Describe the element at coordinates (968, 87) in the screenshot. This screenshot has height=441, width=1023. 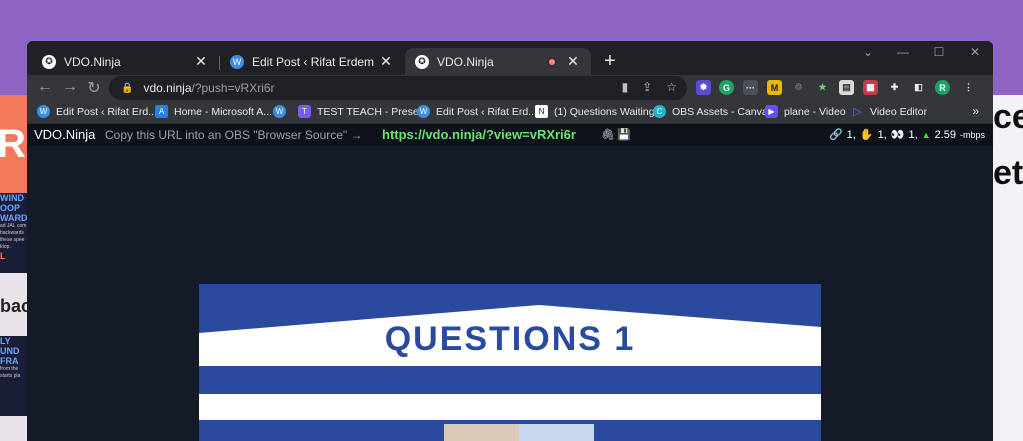
I see `menu-icon: ⋮` at that location.